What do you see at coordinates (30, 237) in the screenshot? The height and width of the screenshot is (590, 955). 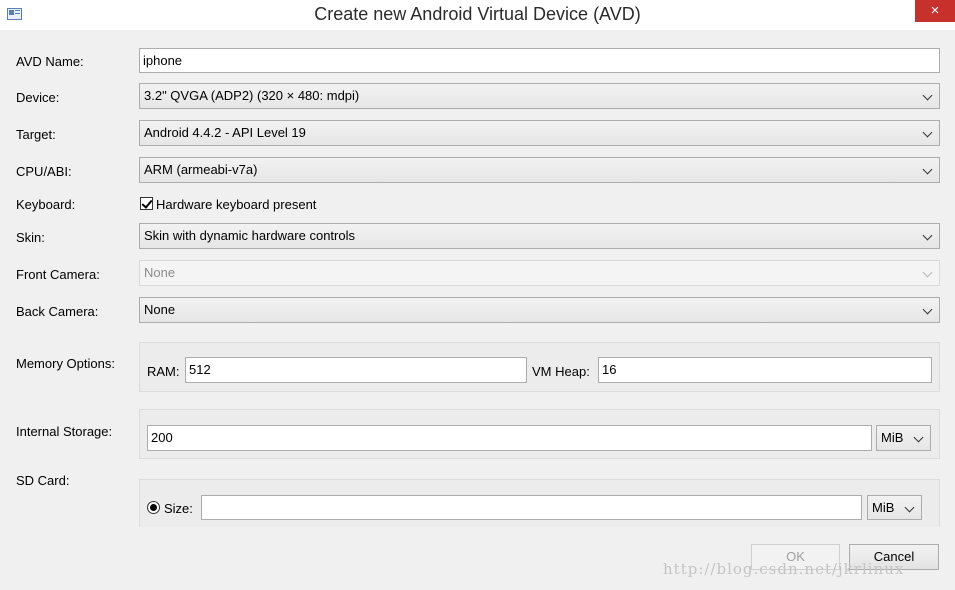 I see `skin-label: Skin:` at bounding box center [30, 237].